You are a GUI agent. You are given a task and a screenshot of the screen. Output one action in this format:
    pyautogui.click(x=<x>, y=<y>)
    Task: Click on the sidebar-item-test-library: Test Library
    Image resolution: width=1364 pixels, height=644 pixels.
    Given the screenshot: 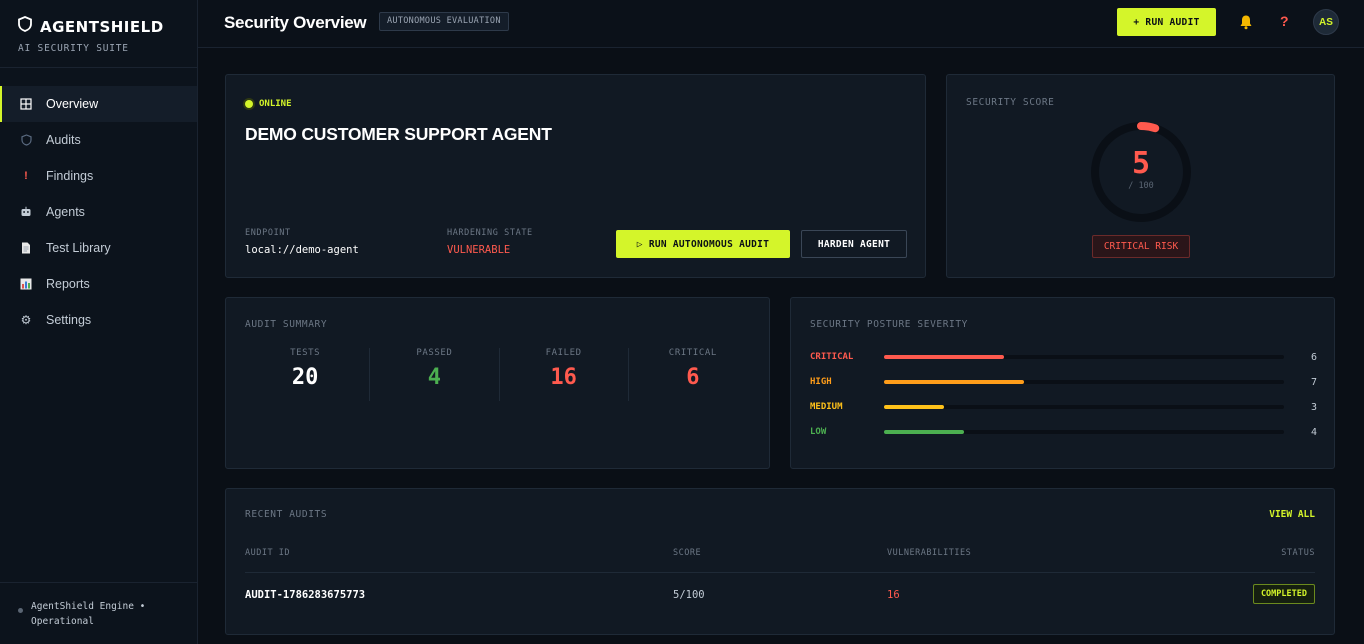 What is the action you would take?
    pyautogui.click(x=98, y=248)
    